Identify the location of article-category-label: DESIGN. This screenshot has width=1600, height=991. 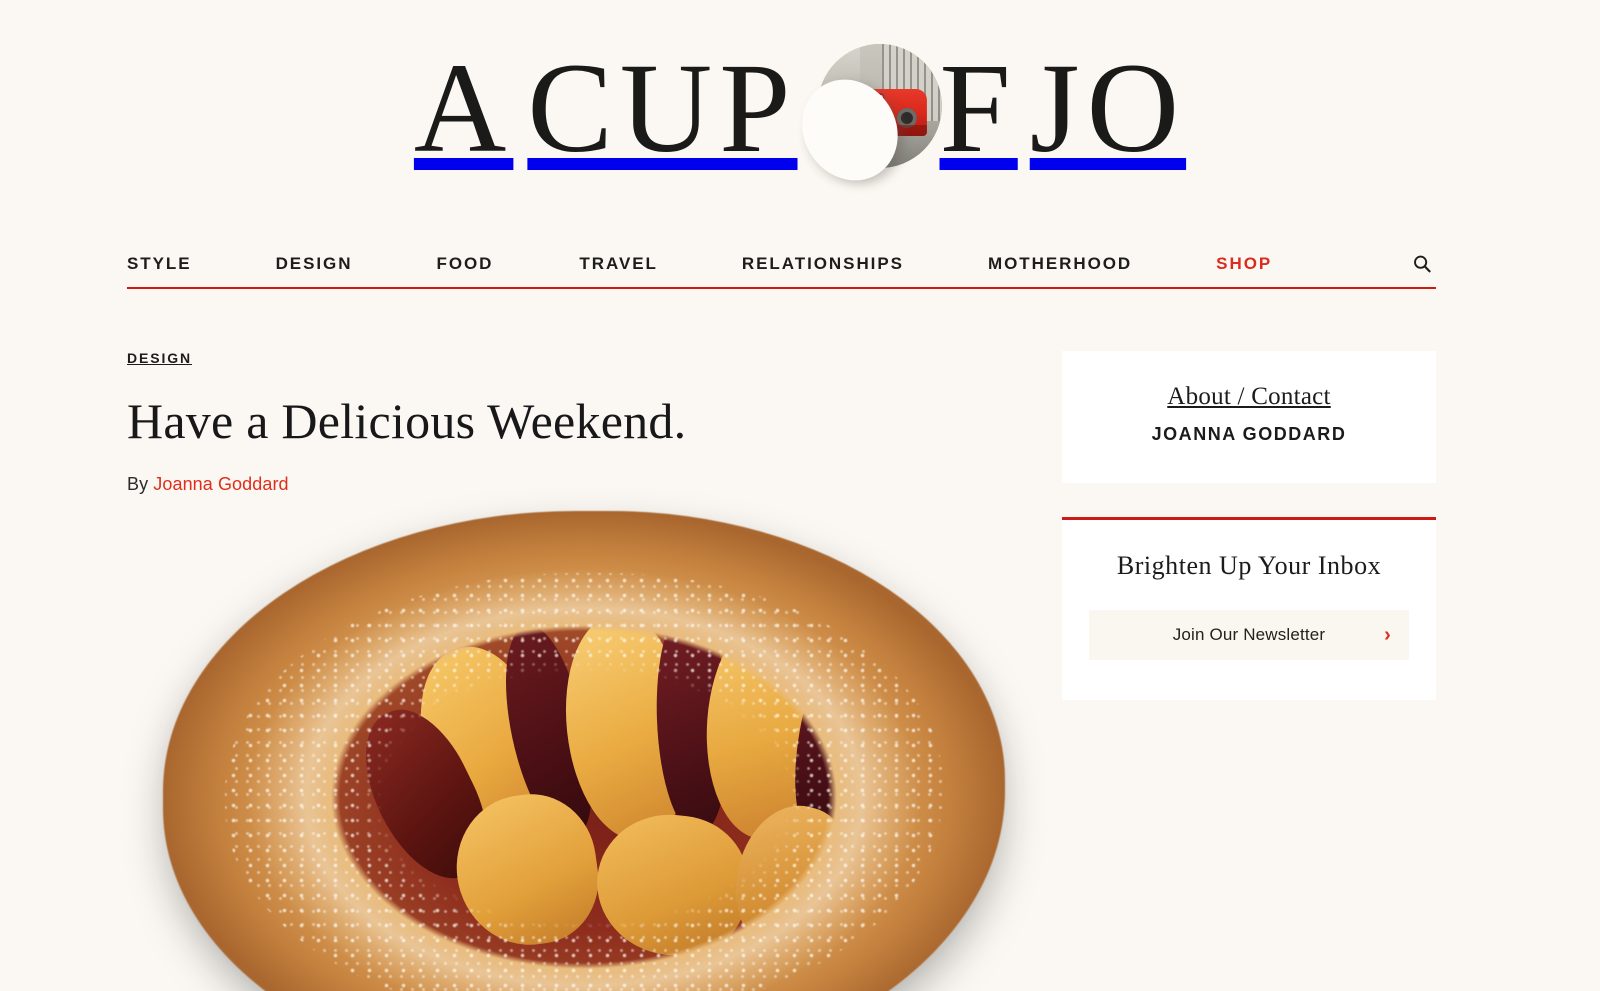
(159, 358).